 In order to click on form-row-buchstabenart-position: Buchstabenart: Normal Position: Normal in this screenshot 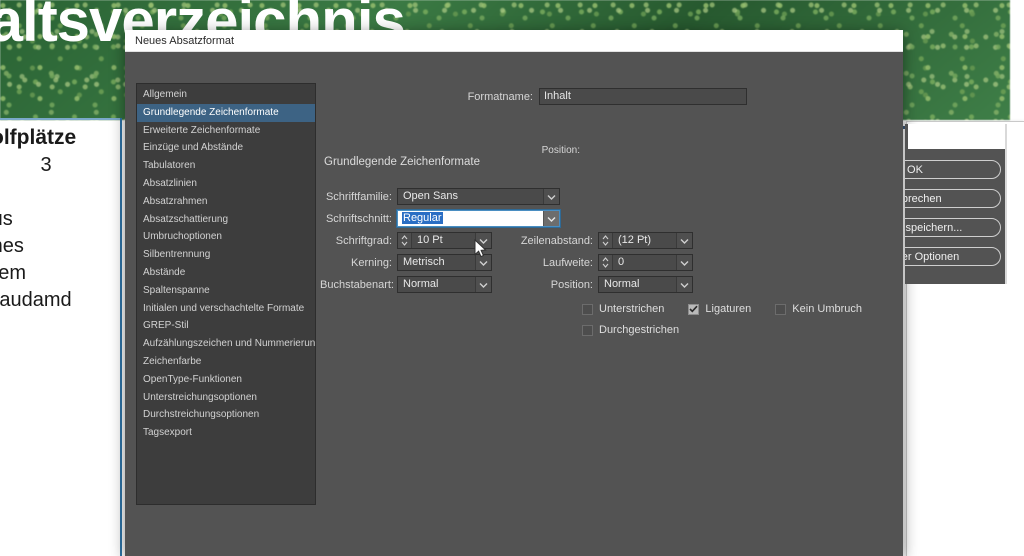, I will do `click(565, 284)`.